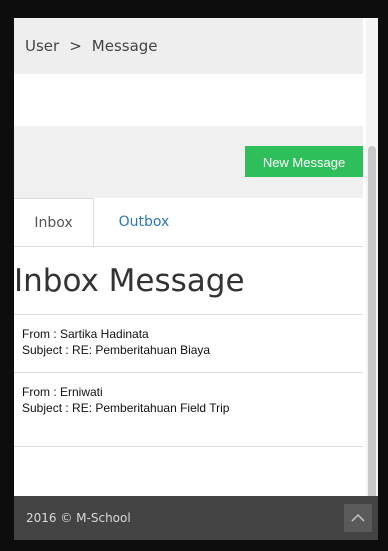 This screenshot has height=551, width=388. I want to click on message-subject: Subject : RE: Pemberitahuan Field Trip, so click(126, 408).